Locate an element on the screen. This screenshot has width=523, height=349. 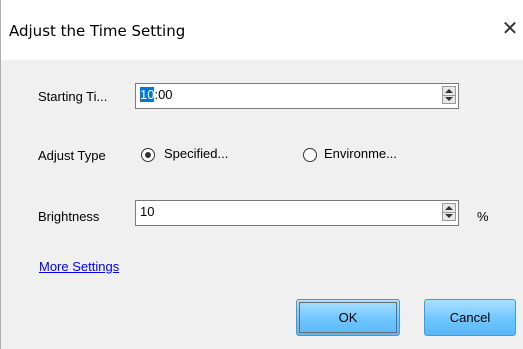
starting-time-spinner is located at coordinates (449, 95).